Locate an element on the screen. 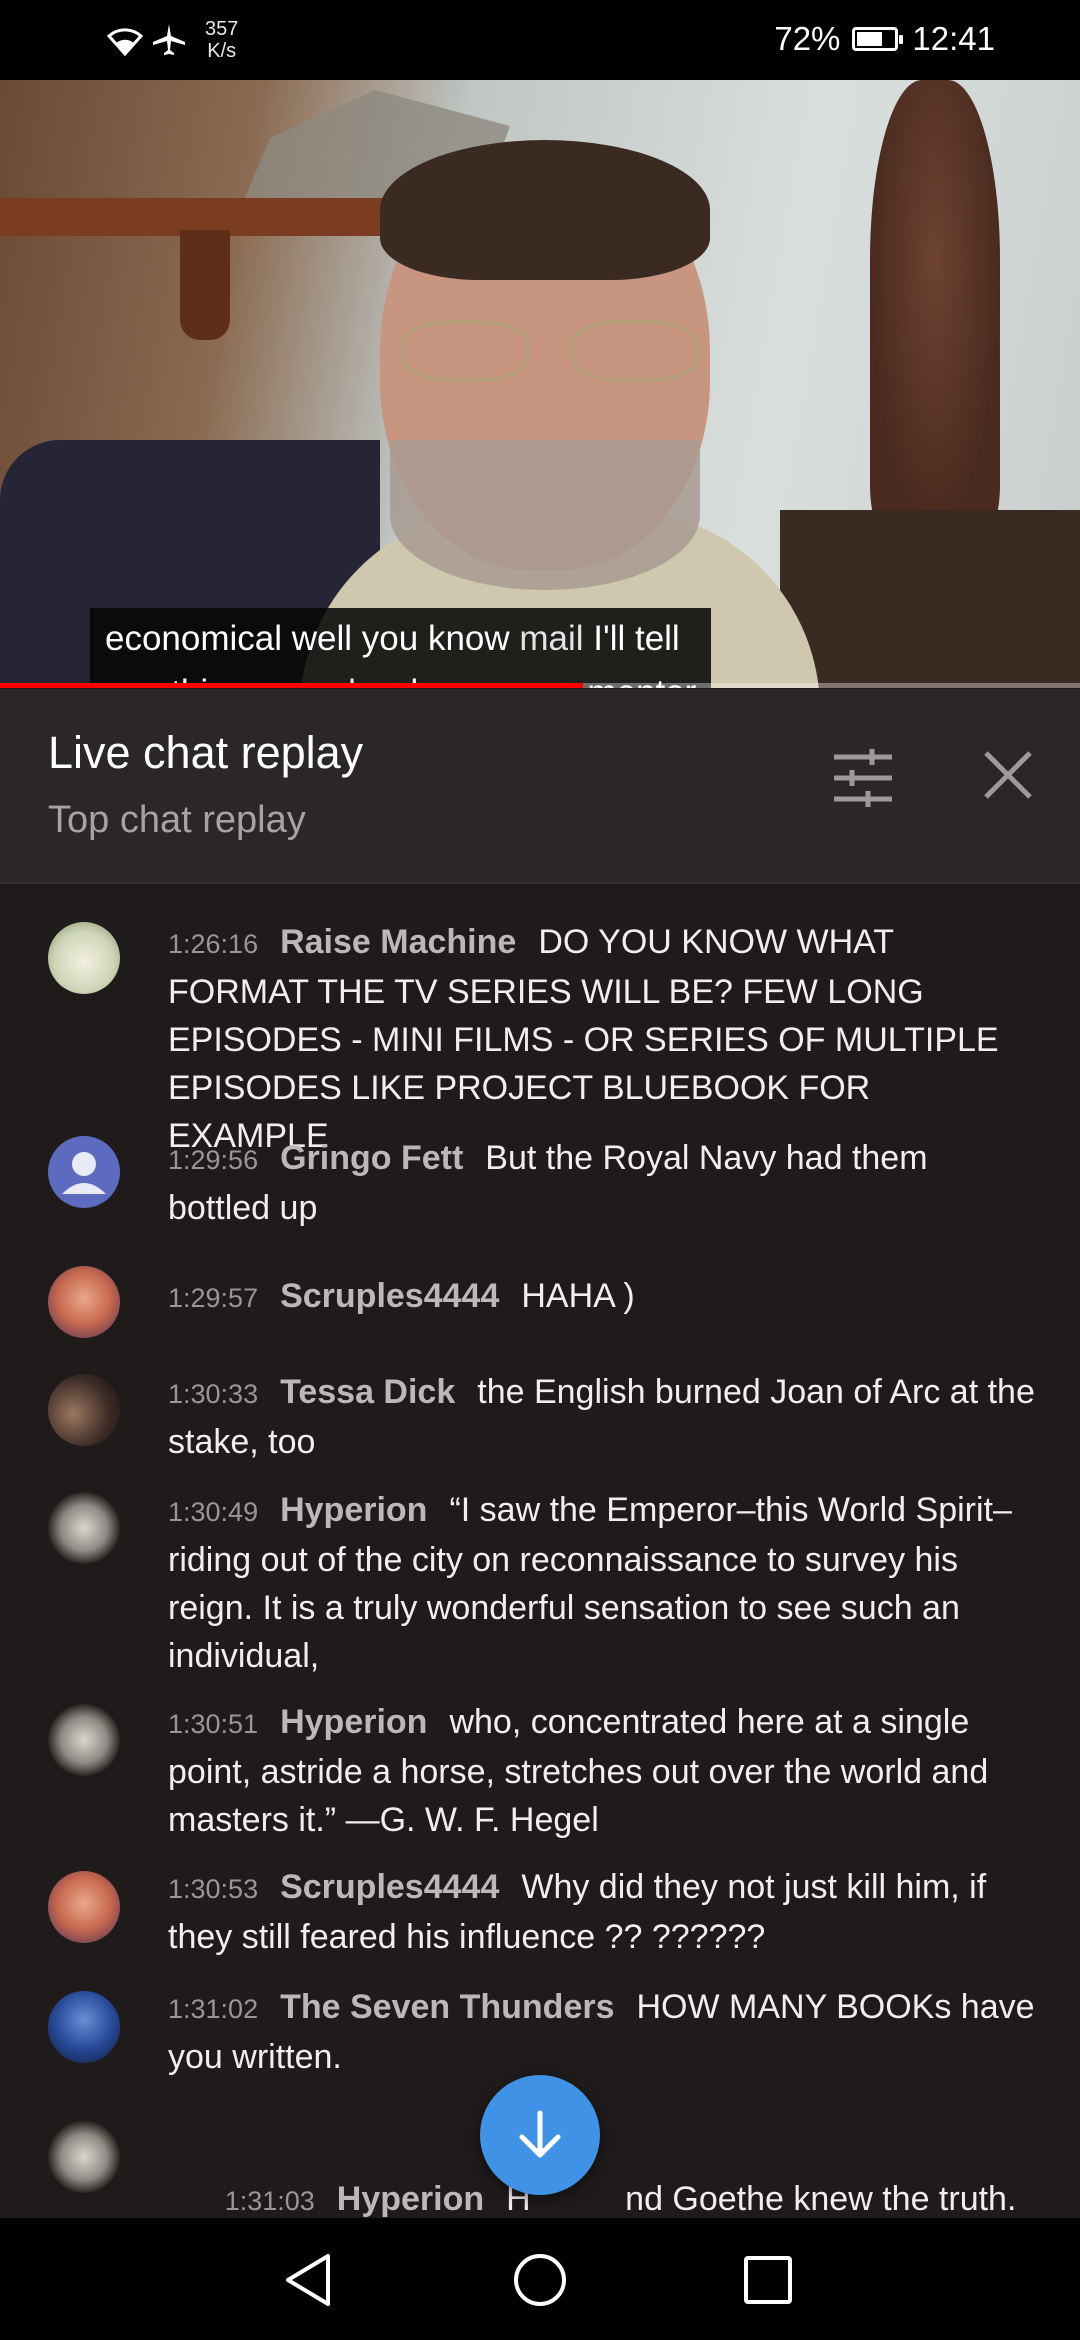 The height and width of the screenshot is (2340, 1080). filter-icon is located at coordinates (863, 778).